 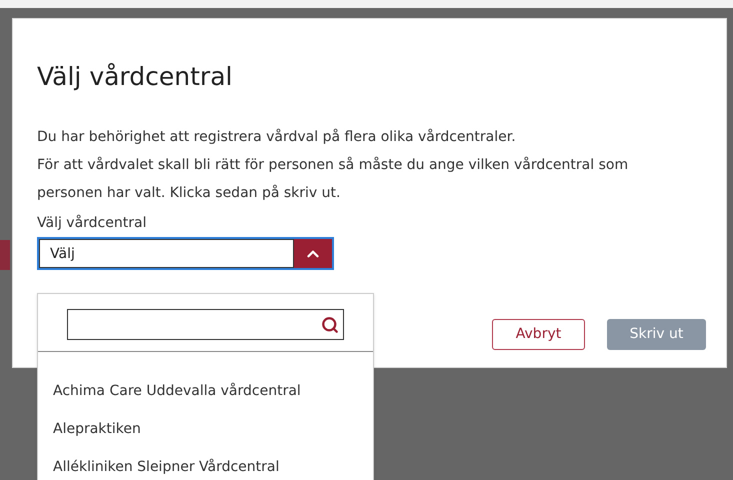 I want to click on search-icon, so click(x=330, y=325).